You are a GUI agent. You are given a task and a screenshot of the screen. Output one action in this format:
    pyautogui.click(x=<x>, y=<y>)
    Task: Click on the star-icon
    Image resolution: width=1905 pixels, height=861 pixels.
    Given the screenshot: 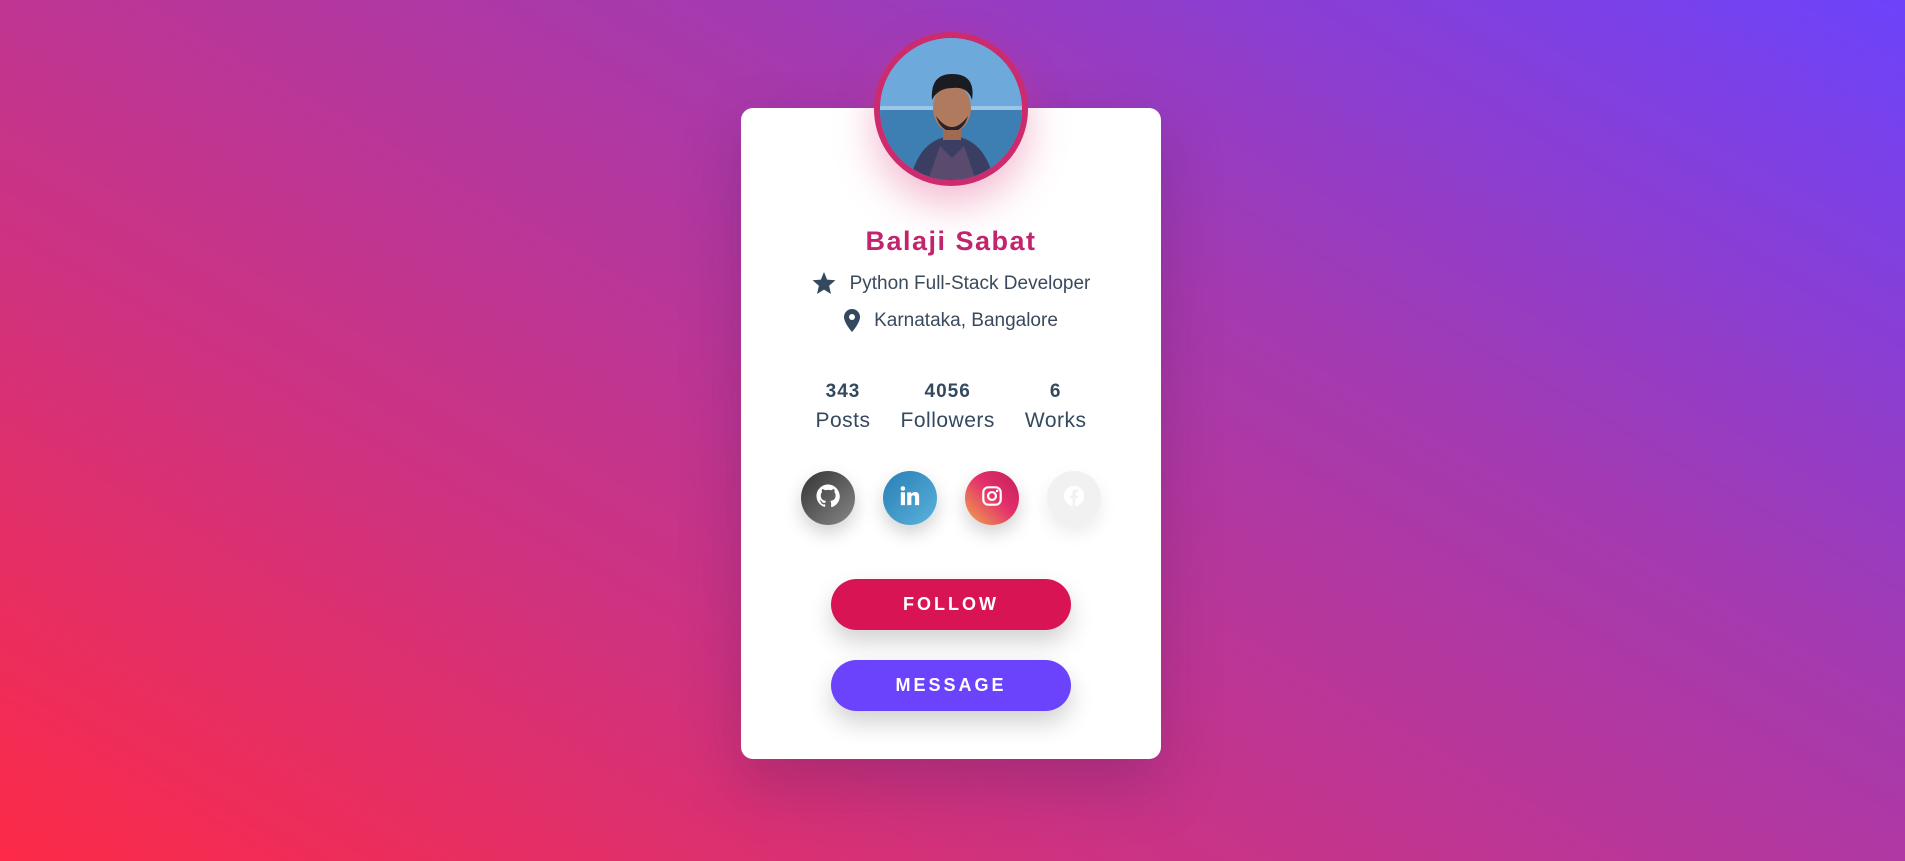 What is the action you would take?
    pyautogui.click(x=824, y=283)
    